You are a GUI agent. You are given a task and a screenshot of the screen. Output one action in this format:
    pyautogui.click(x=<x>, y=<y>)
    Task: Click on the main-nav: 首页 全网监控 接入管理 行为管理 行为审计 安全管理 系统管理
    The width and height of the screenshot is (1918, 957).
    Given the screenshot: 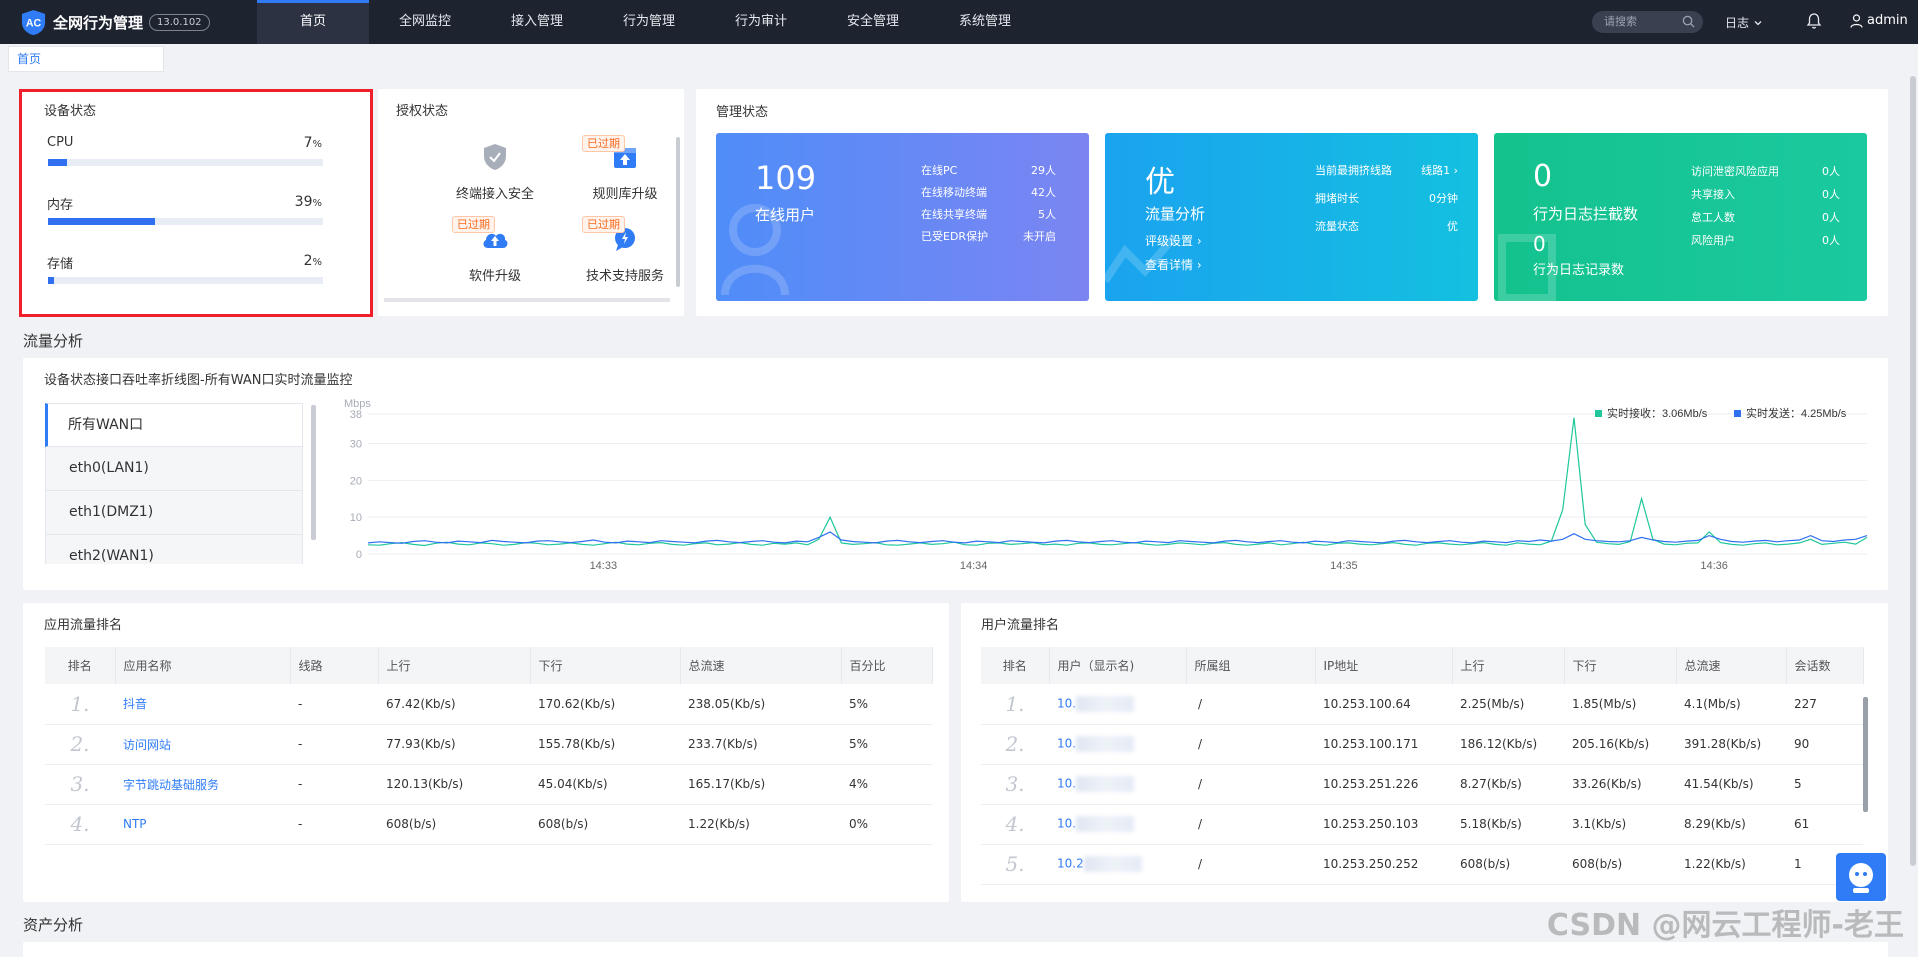 What is the action you would take?
    pyautogui.click(x=649, y=22)
    